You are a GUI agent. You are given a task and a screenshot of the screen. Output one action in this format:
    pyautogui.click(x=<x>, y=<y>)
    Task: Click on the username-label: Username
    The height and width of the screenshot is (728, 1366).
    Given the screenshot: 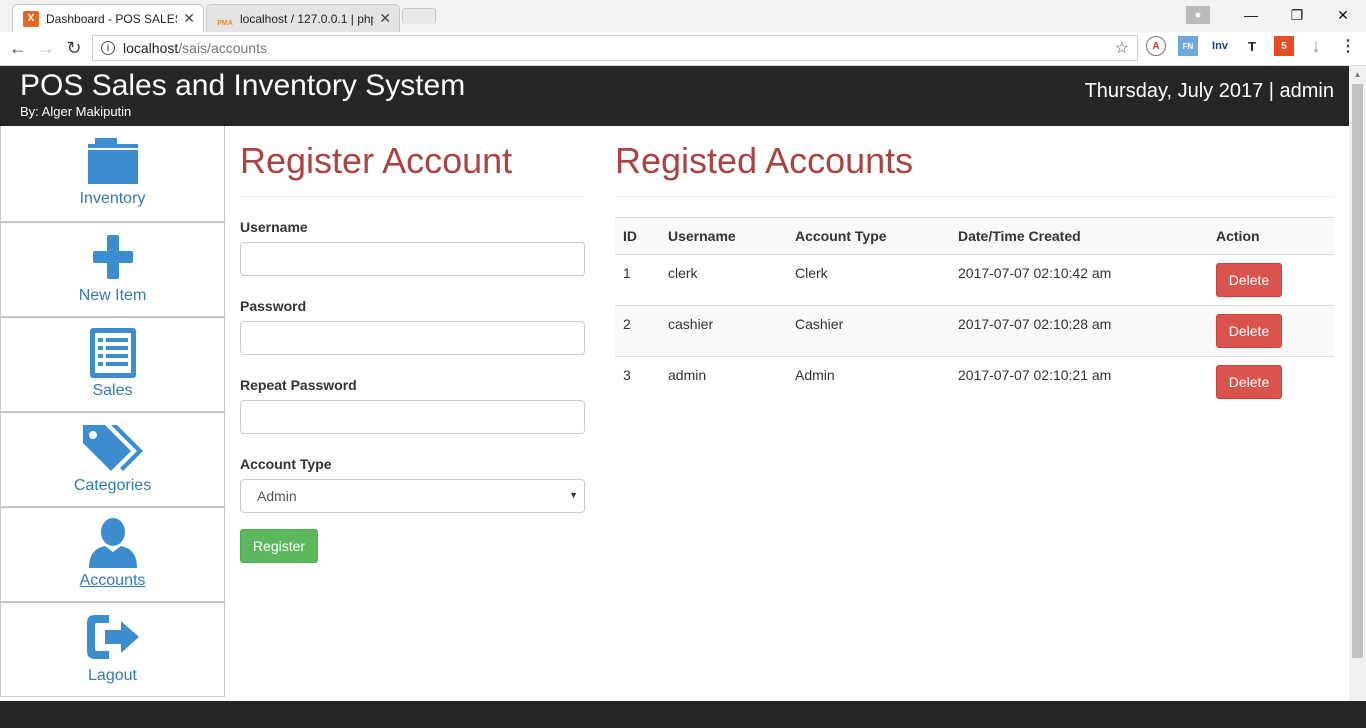 What is the action you would take?
    pyautogui.click(x=274, y=227)
    